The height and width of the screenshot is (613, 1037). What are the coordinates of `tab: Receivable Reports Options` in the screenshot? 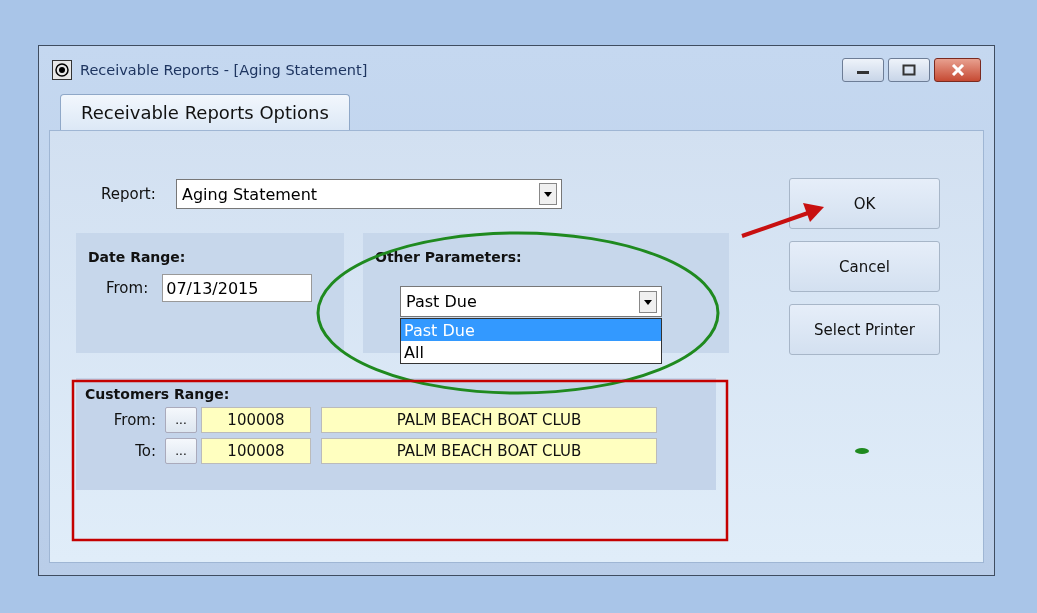 It's located at (205, 112).